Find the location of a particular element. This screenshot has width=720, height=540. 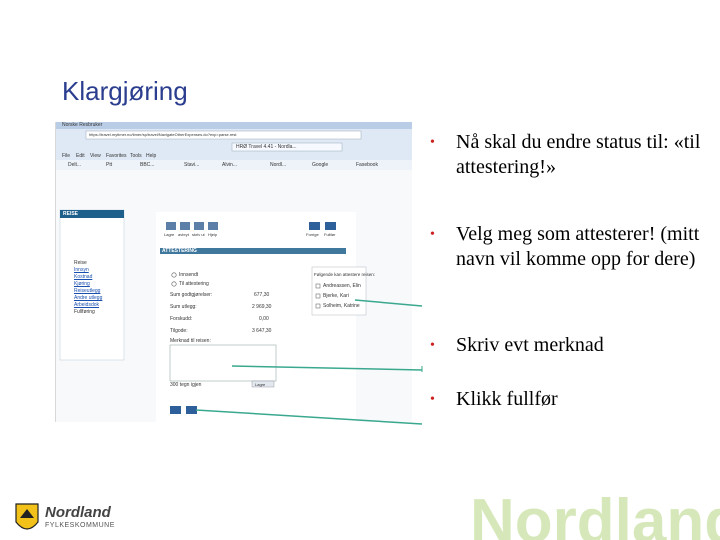

merknad-textarea is located at coordinates (223, 363).